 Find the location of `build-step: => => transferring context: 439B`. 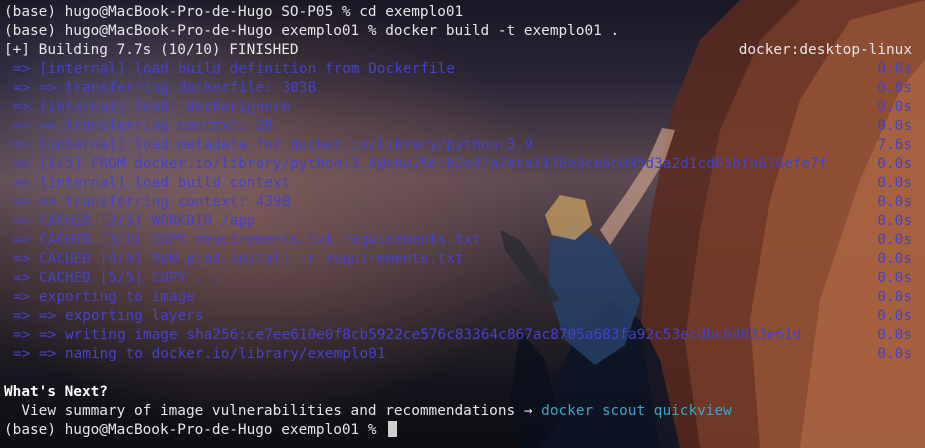

build-step: => => transferring context: 439B is located at coordinates (152, 202).